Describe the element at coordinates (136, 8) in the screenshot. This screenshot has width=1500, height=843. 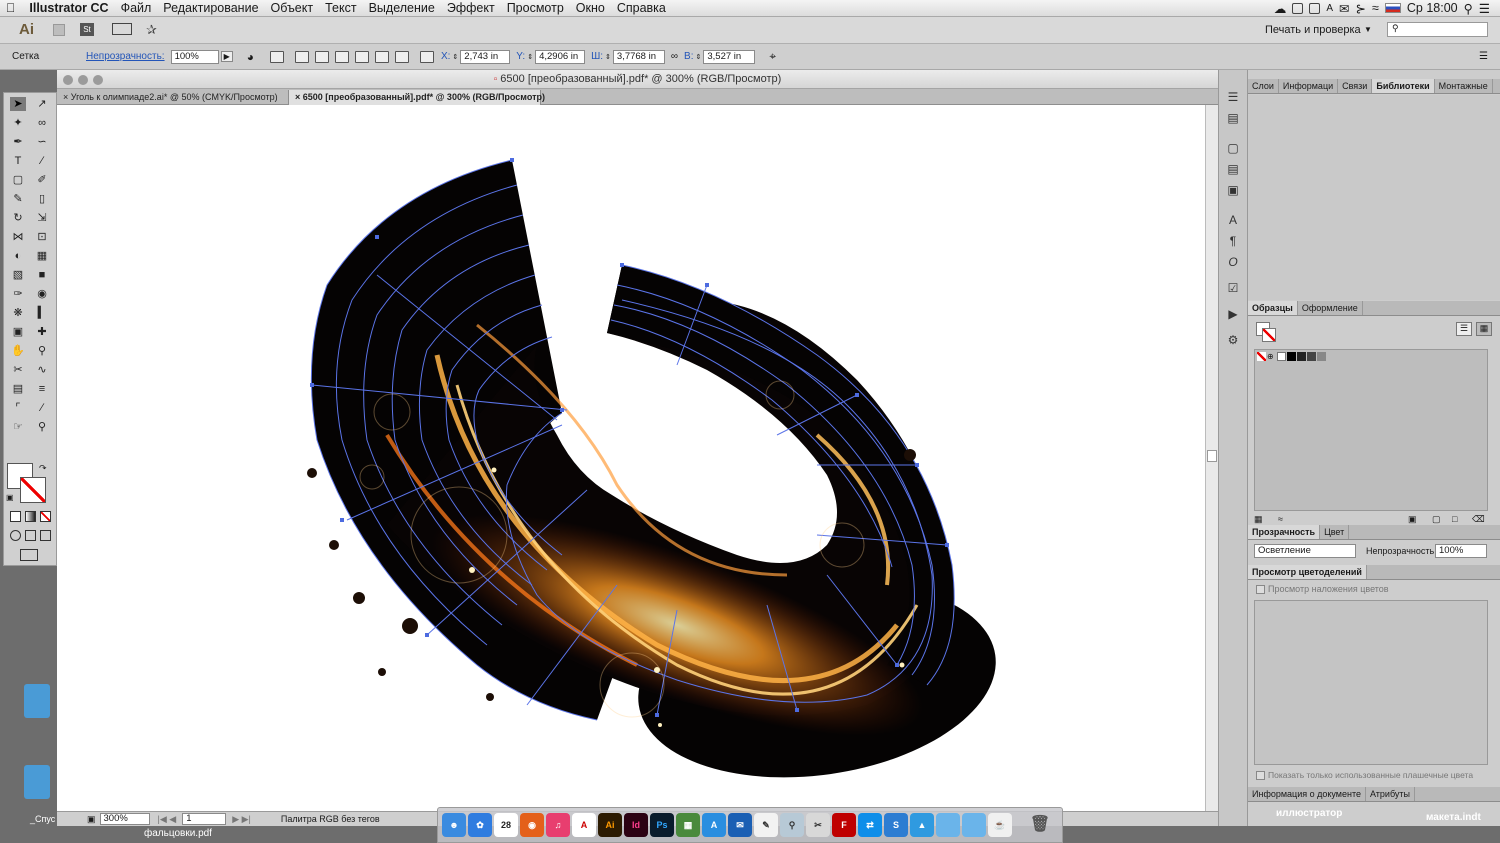
I see `menu-file: Файл` at that location.